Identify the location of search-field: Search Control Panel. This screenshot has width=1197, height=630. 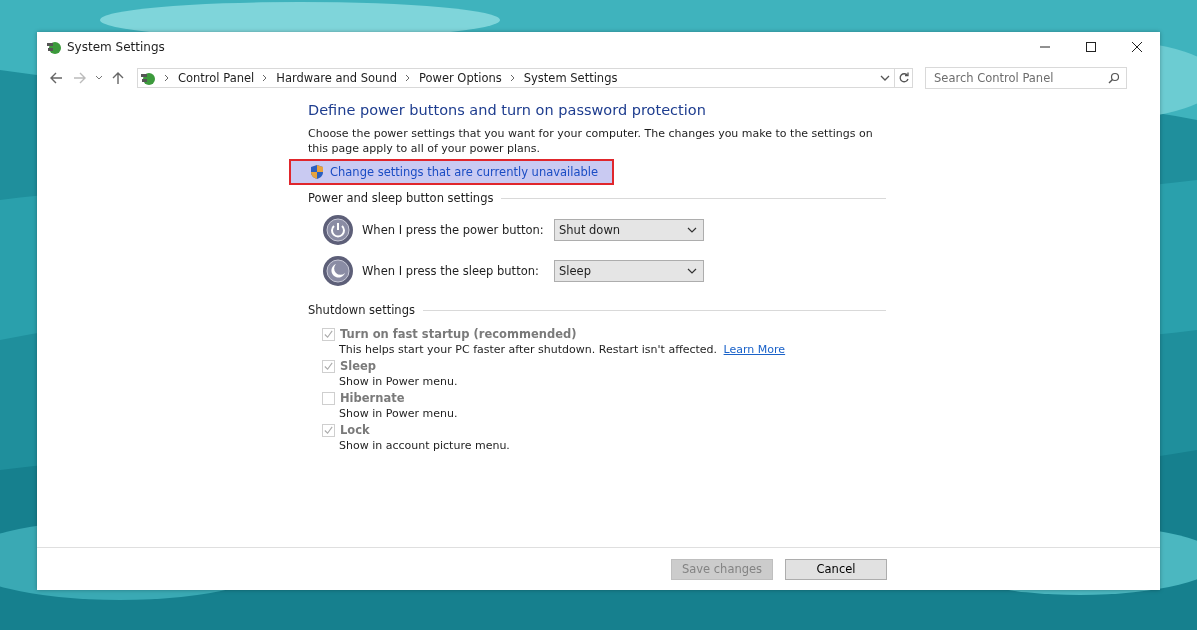
(1026, 78).